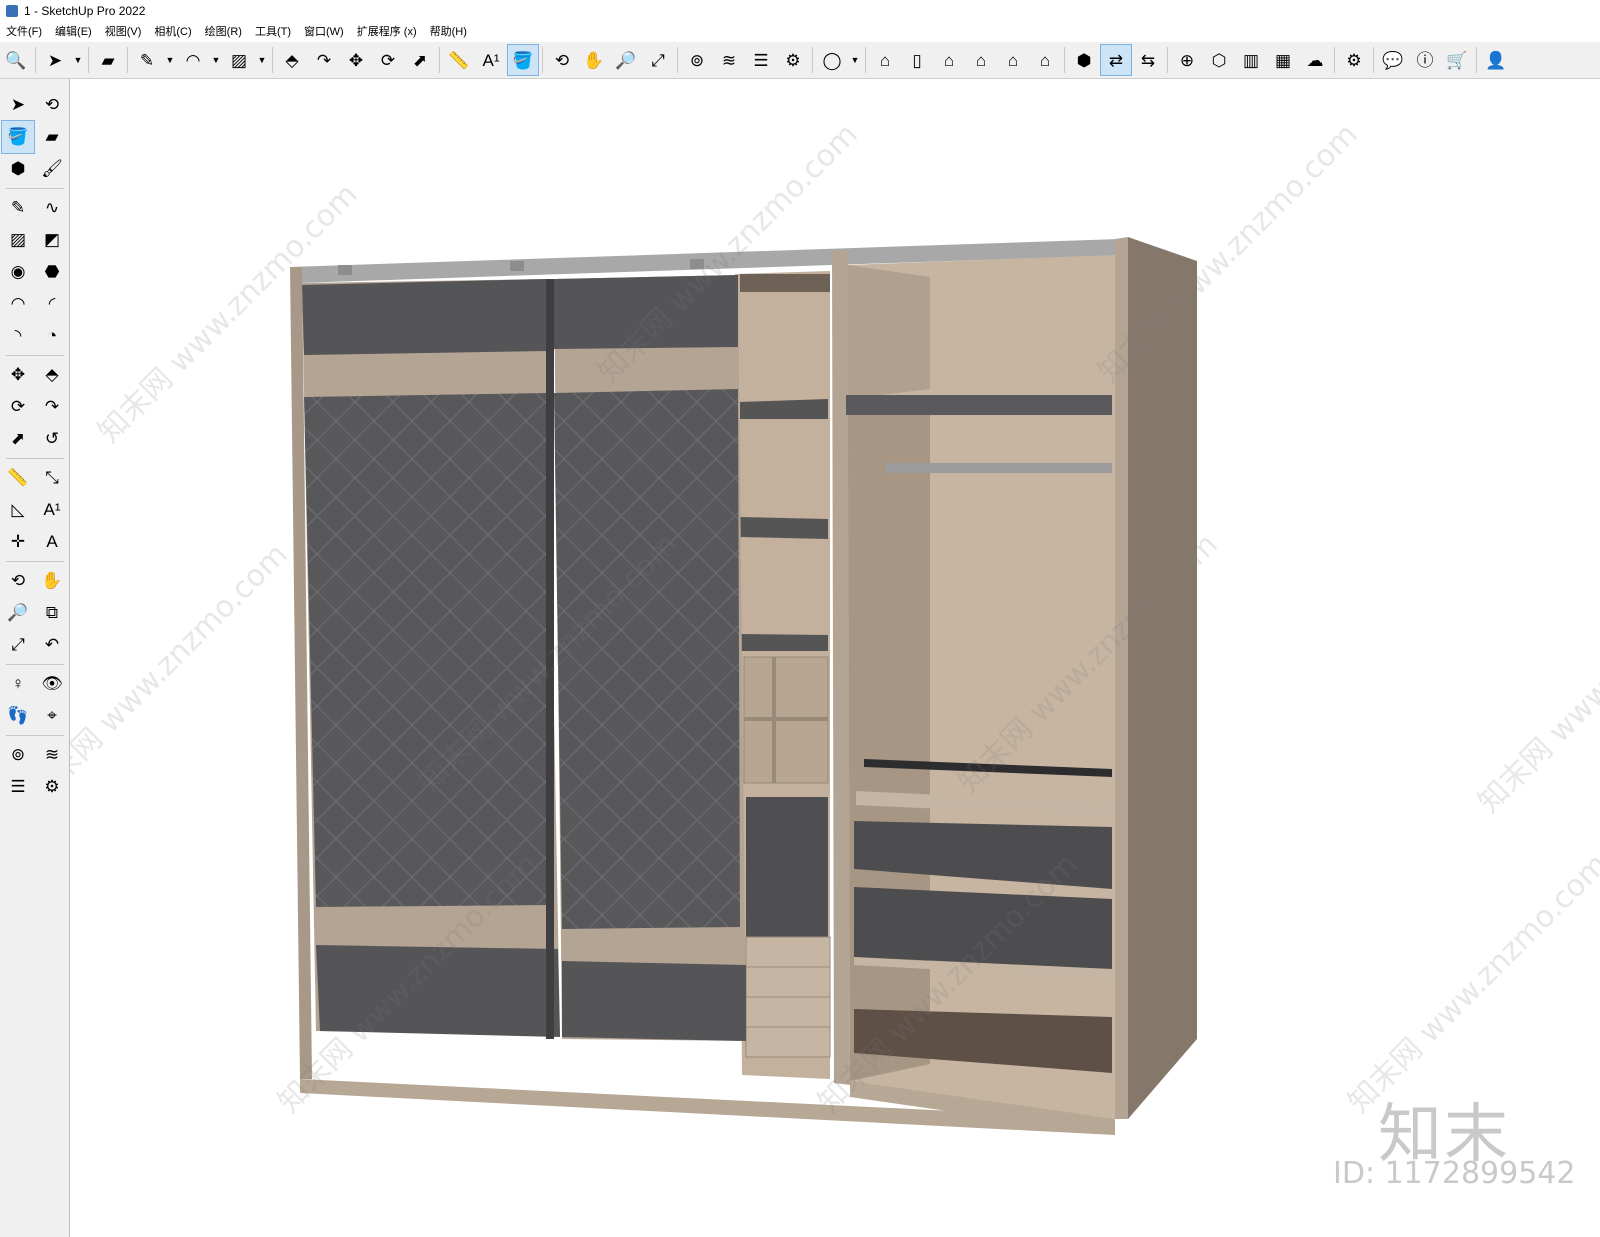 The height and width of the screenshot is (1237, 1600). What do you see at coordinates (18, 169) in the screenshot?
I see `component-icon: ⬢` at bounding box center [18, 169].